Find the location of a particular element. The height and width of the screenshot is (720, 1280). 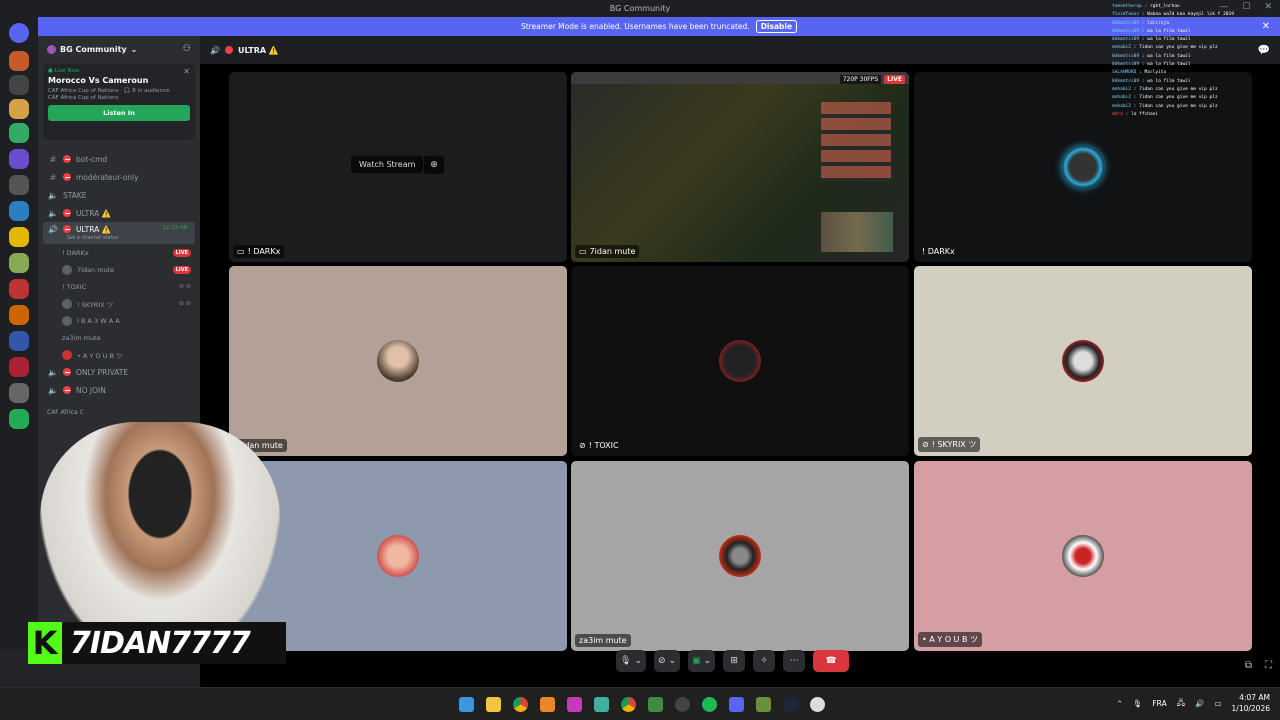

language-indicator: FRA is located at coordinates (1159, 703).